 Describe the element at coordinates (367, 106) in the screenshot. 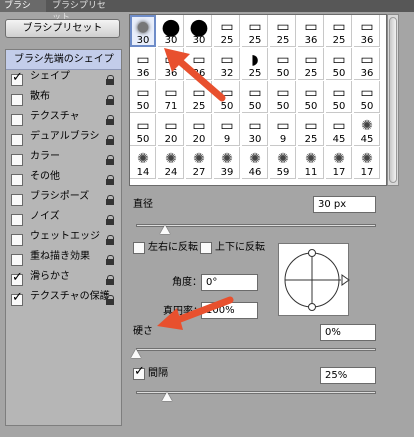

I see `brush-size-label: 50` at that location.